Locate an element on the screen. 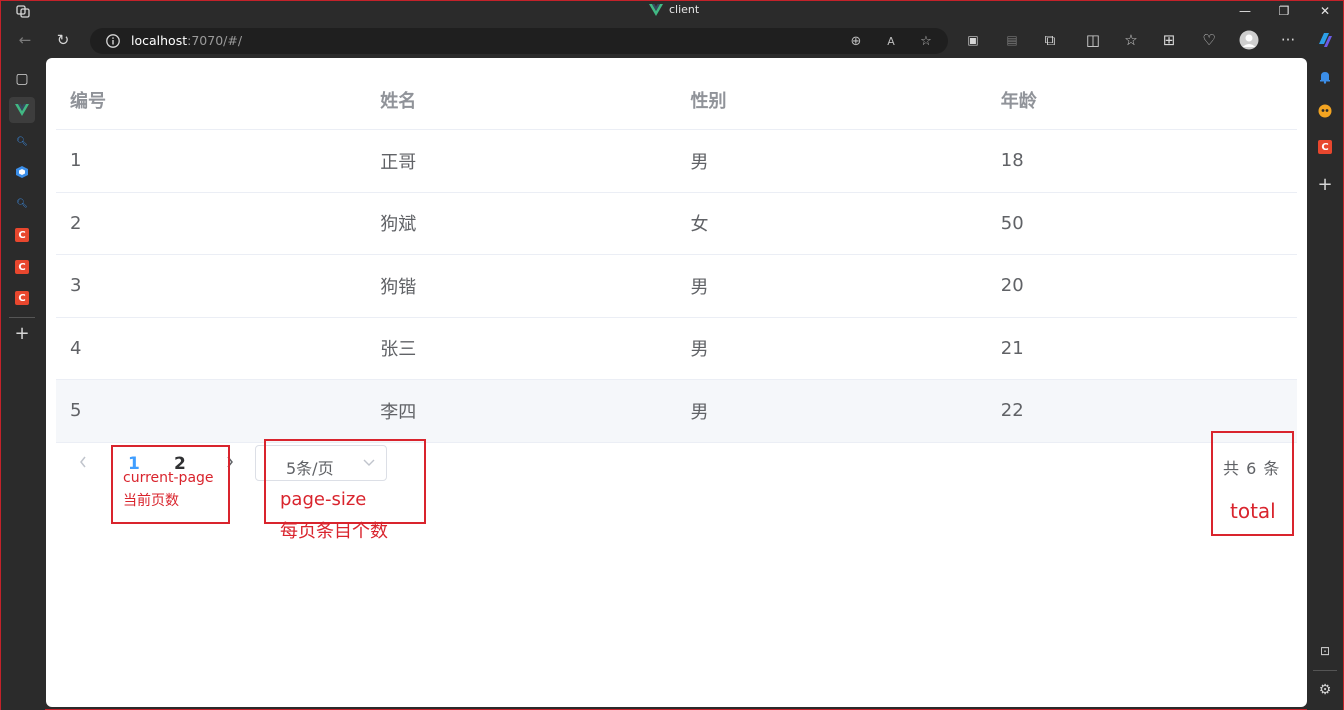 The image size is (1344, 710). edge-sidebar: C + ⊡ ⚙ is located at coordinates (1325, 384).